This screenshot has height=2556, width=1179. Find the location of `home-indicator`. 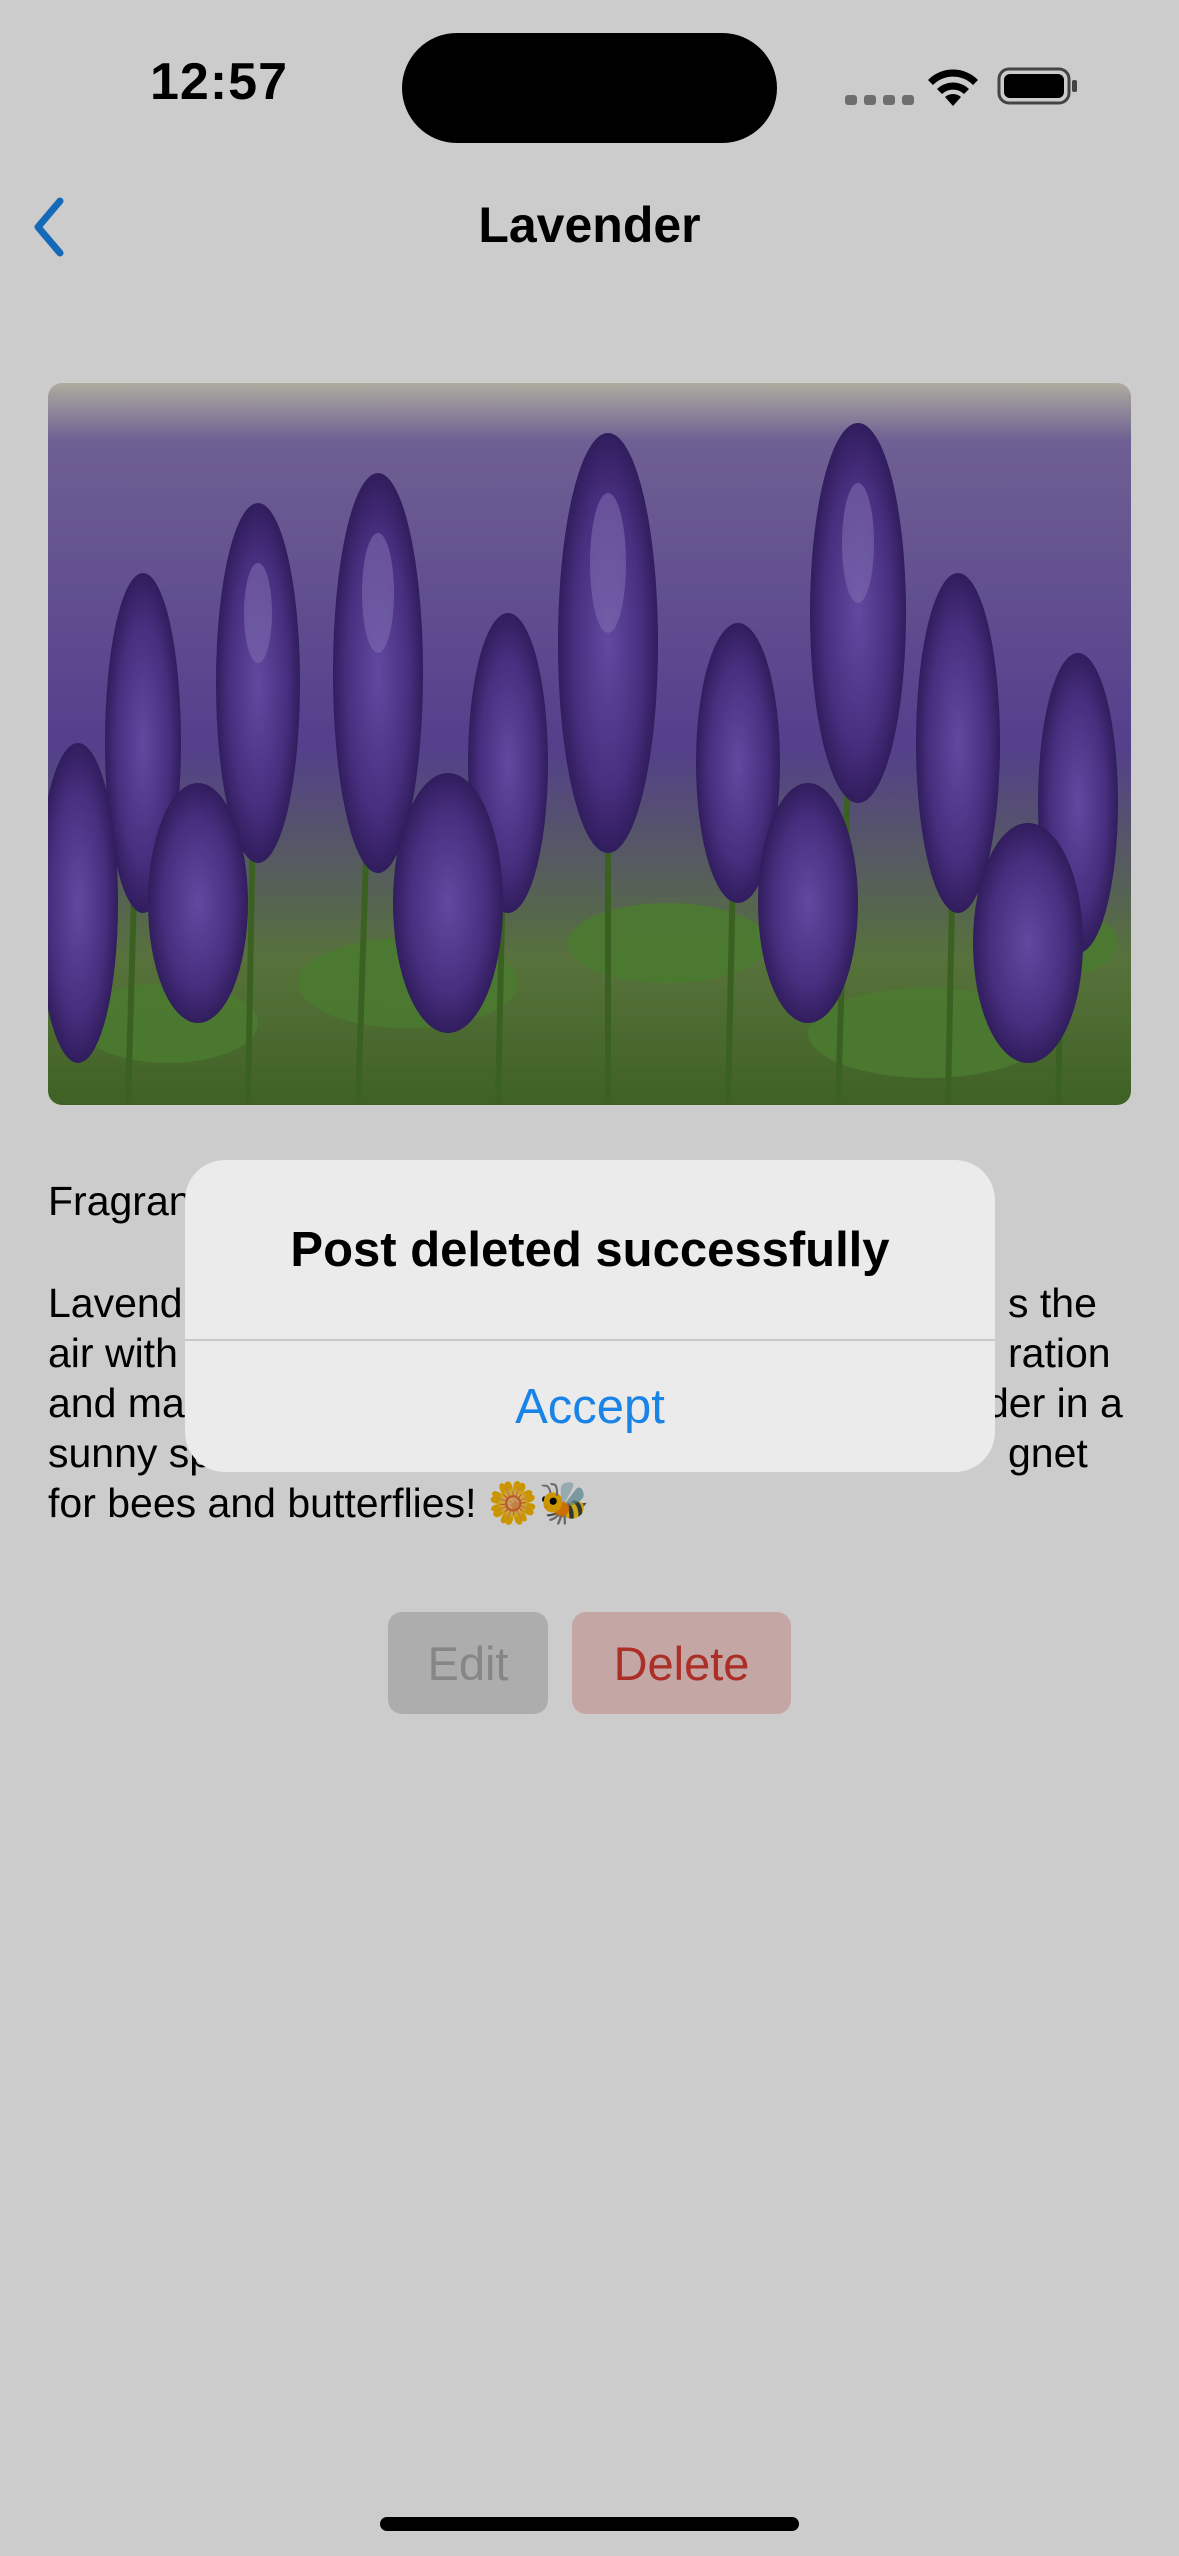

home-indicator is located at coordinates (589, 2524).